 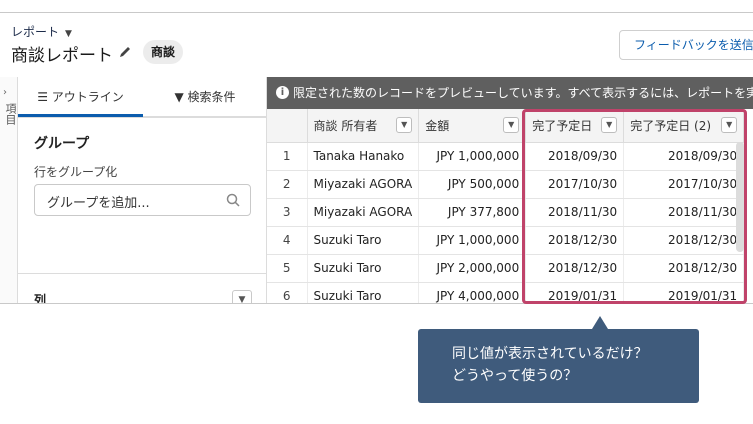 I want to click on page-title: 商談レポート, so click(x=62, y=56).